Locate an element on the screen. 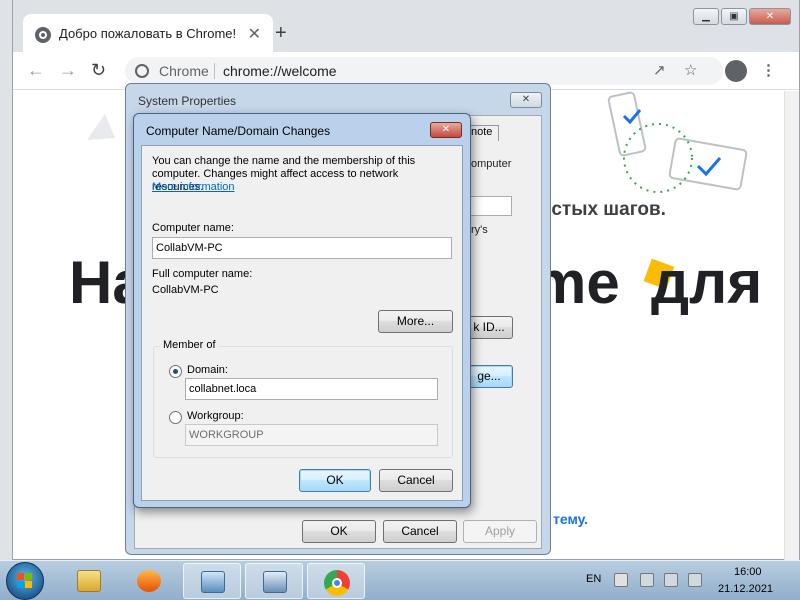  full-computer-name-value: CollabVM-PC is located at coordinates (185, 290).